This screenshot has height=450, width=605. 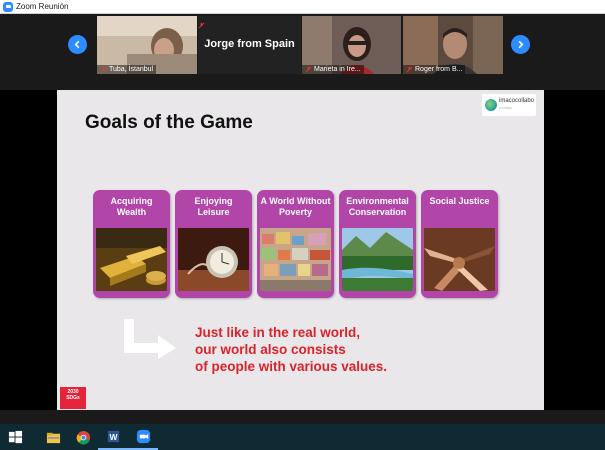 I want to click on goal-card: Enjoying Leisure, so click(x=213, y=244).